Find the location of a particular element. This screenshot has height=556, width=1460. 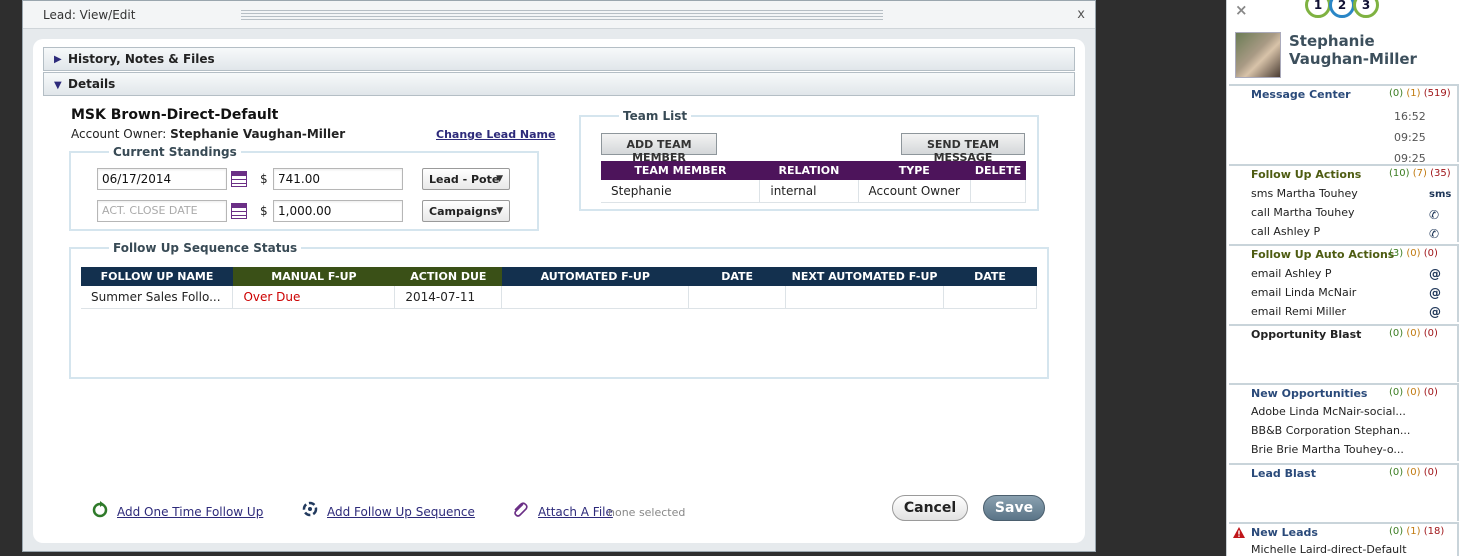

list-item: email Remi Miller is located at coordinates (1298, 311).